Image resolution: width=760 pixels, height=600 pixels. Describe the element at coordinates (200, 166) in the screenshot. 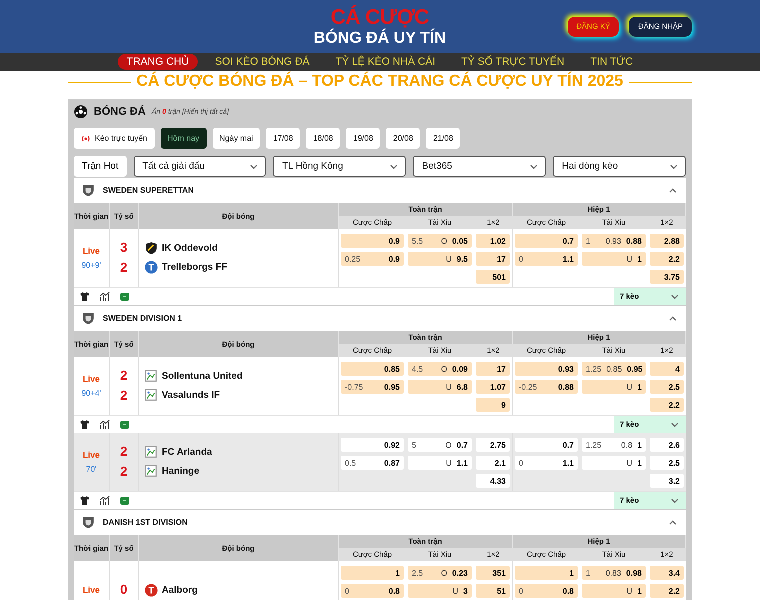

I see `dropdown: Tất cả giải đấu` at that location.